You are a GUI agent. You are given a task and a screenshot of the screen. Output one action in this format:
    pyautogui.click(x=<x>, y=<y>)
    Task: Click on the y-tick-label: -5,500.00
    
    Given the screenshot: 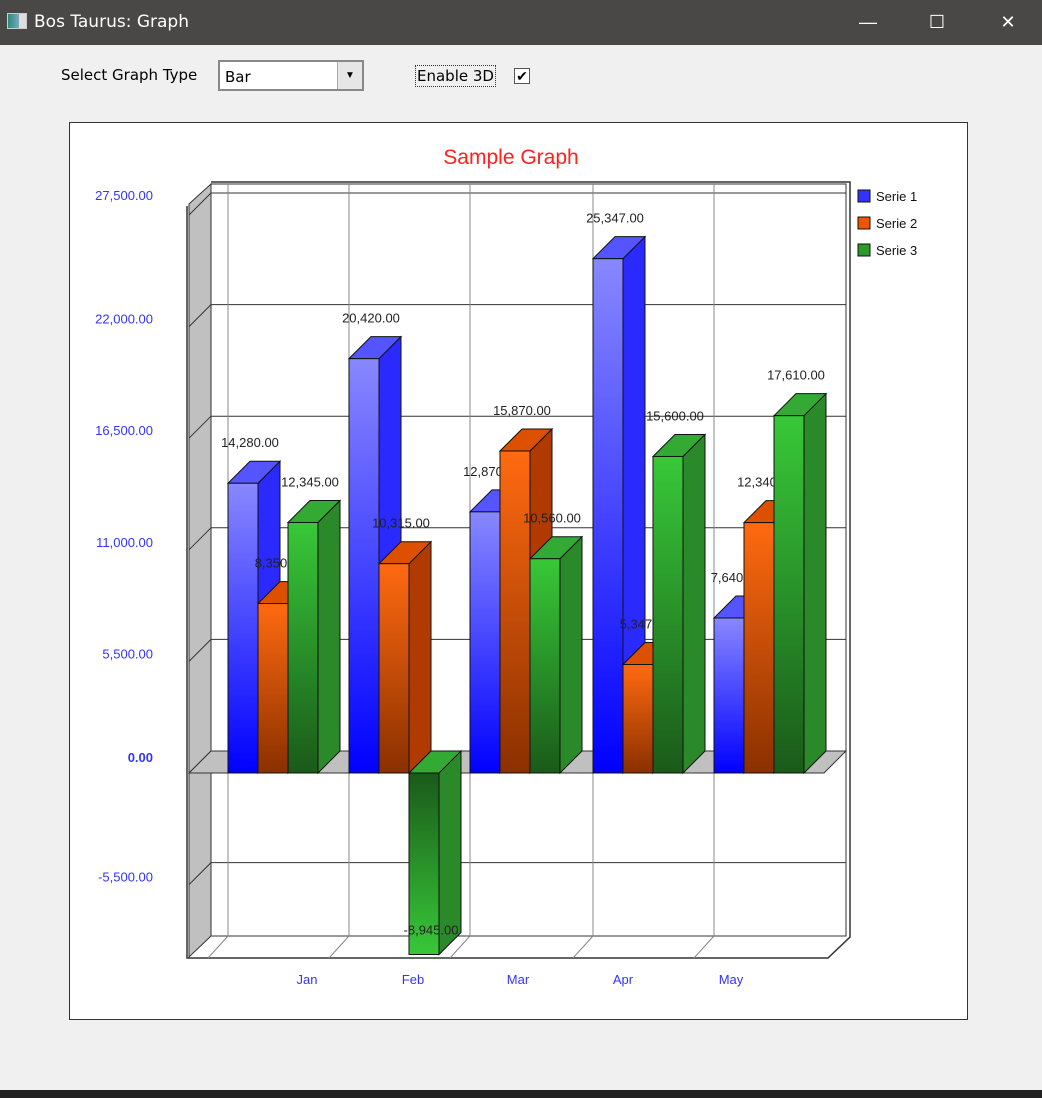 What is the action you would take?
    pyautogui.click(x=125, y=877)
    